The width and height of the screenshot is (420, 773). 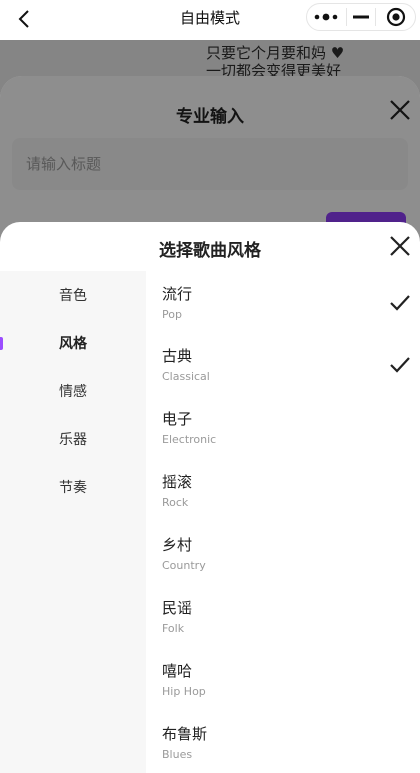 I want to click on option-subtitle: Country, so click(x=184, y=565).